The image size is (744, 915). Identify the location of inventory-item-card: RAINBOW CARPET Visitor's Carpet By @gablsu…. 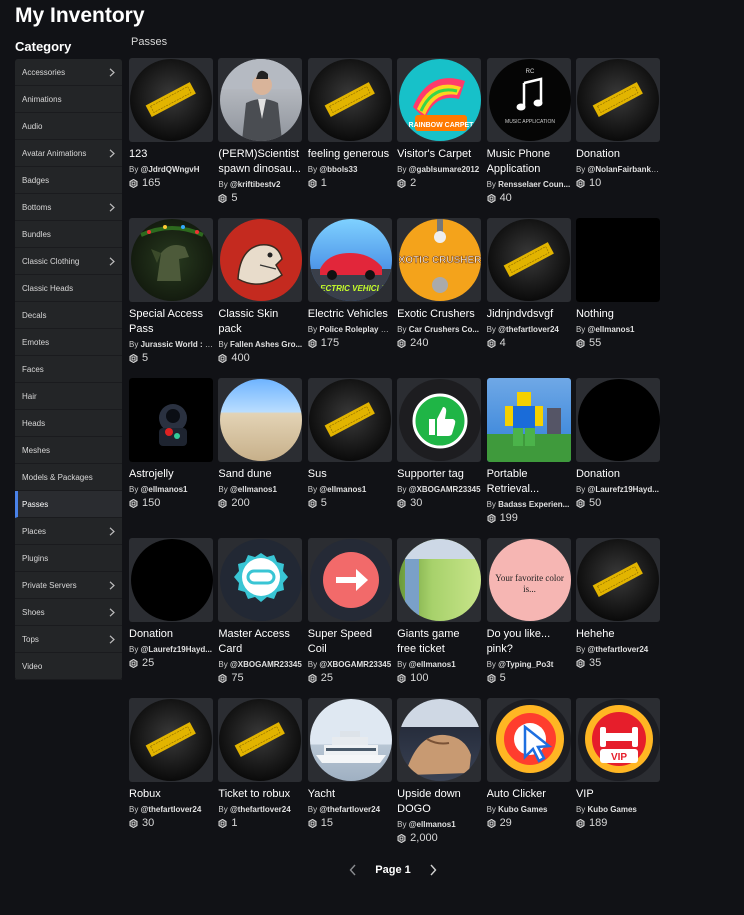
(439, 138).